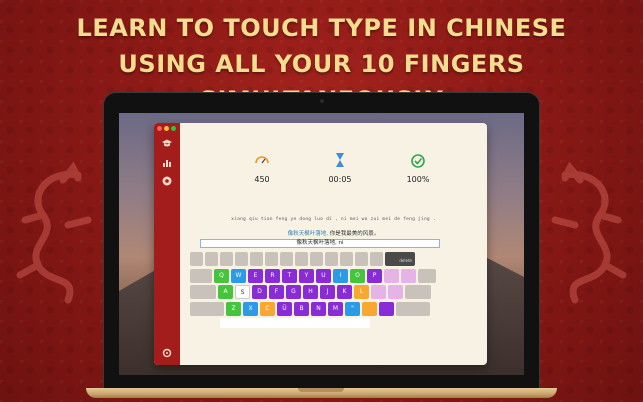 The image size is (643, 402). What do you see at coordinates (54, 232) in the screenshot?
I see `dragon-icon-left` at bounding box center [54, 232].